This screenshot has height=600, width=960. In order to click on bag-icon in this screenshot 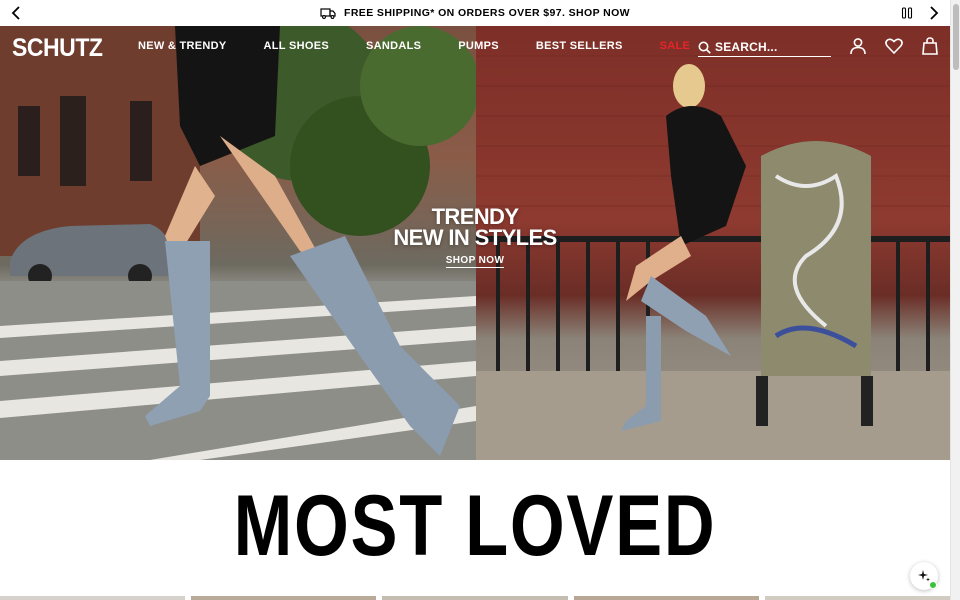, I will do `click(930, 46)`.